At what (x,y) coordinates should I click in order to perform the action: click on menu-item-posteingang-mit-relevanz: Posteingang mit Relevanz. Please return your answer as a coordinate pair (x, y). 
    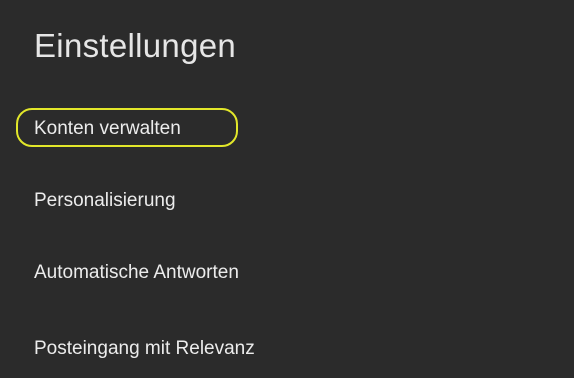
    Looking at the image, I should click on (144, 349).